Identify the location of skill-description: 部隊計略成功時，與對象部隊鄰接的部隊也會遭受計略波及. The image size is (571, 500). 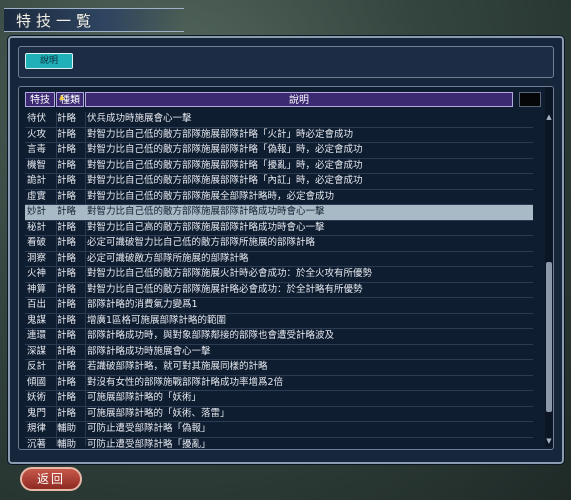
(211, 335).